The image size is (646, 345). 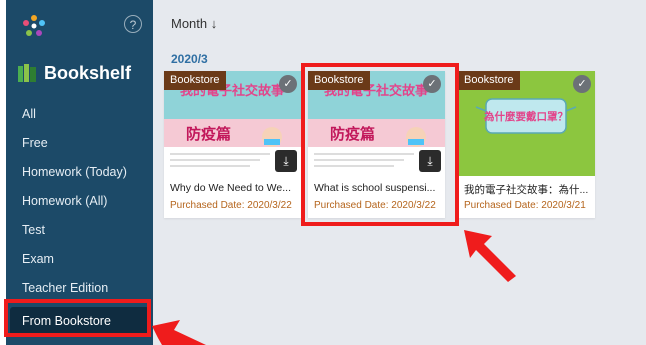 I want to click on sidebar-item-test: Test, so click(x=79, y=230).